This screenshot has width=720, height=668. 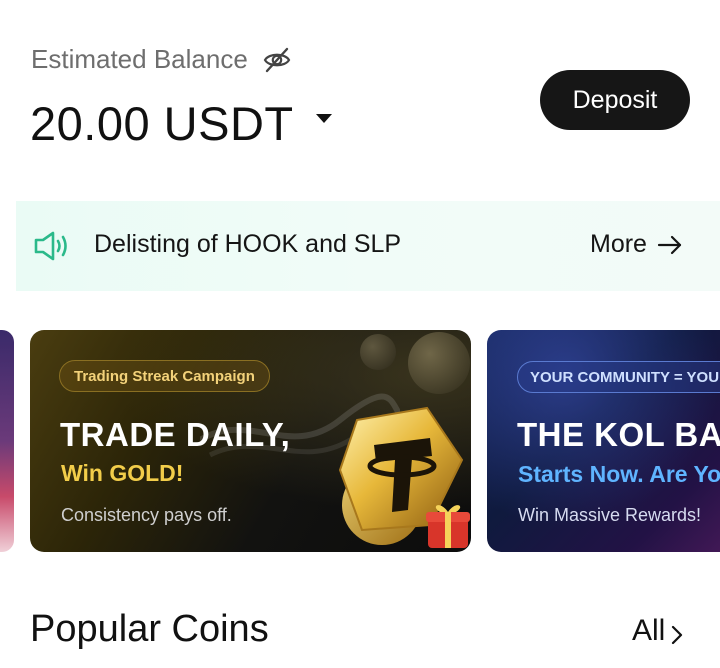 What do you see at coordinates (122, 473) in the screenshot?
I see `banner-subheadline: Win GOLD!` at bounding box center [122, 473].